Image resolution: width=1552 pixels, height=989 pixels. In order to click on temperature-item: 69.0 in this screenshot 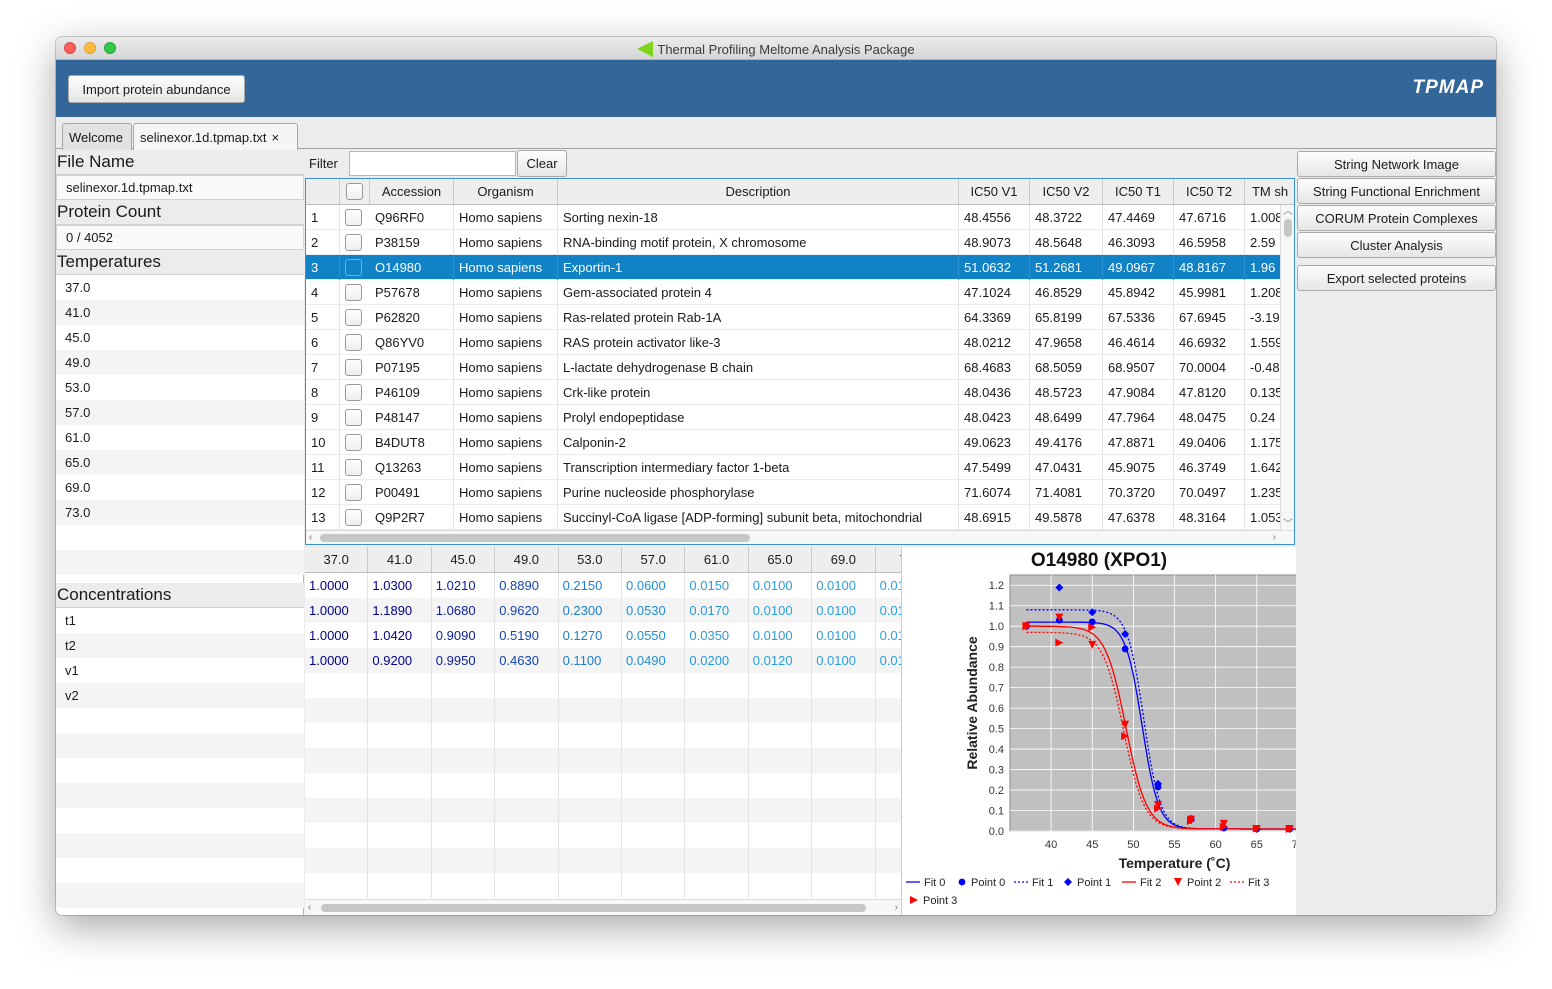, I will do `click(180, 487)`.